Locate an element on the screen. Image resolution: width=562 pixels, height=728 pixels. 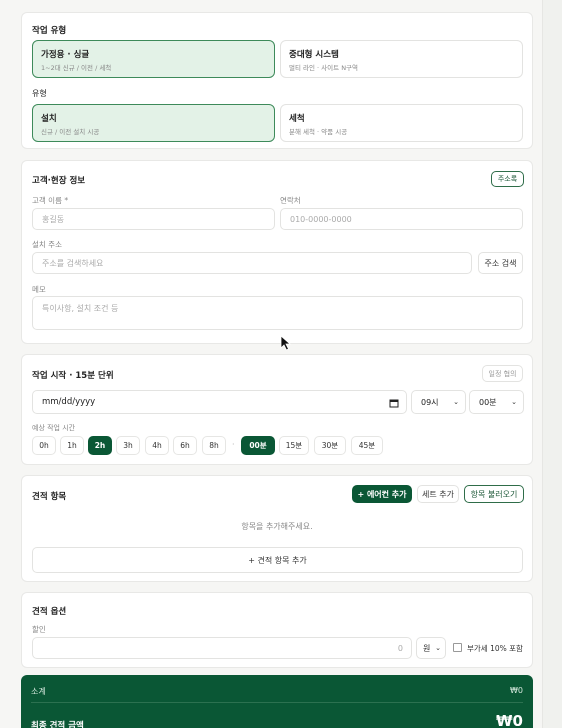
option-subtitle: 분해 세척 · 약품 시공 is located at coordinates (318, 132).